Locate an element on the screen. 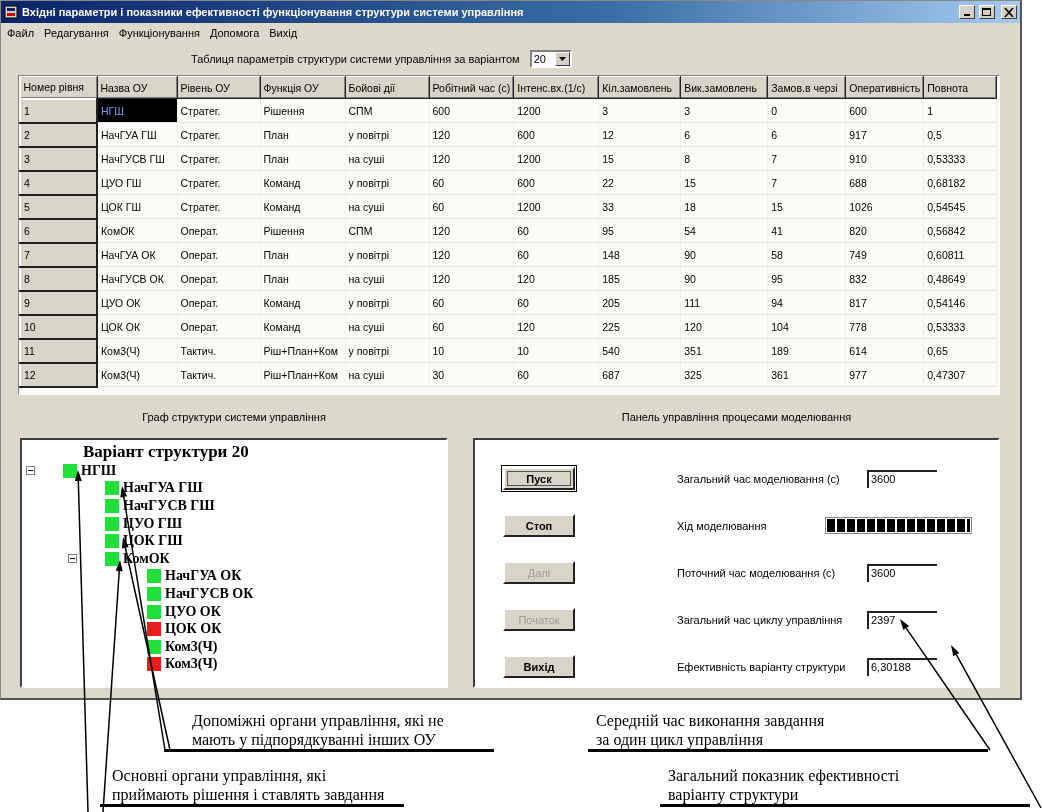 Image resolution: width=1042 pixels, height=812 pixels. table-cell: 817 is located at coordinates (884, 302).